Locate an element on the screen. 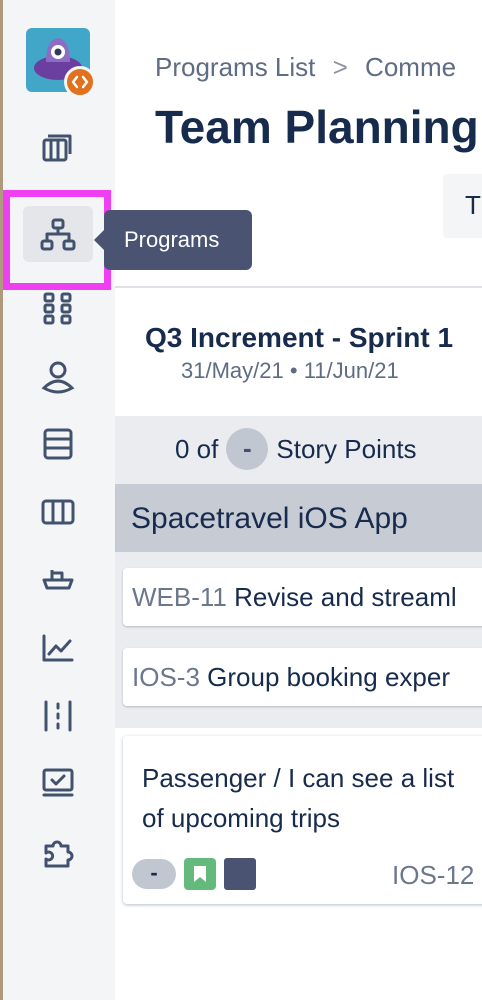  team-header: Spacetravel iOS App is located at coordinates (298, 518).